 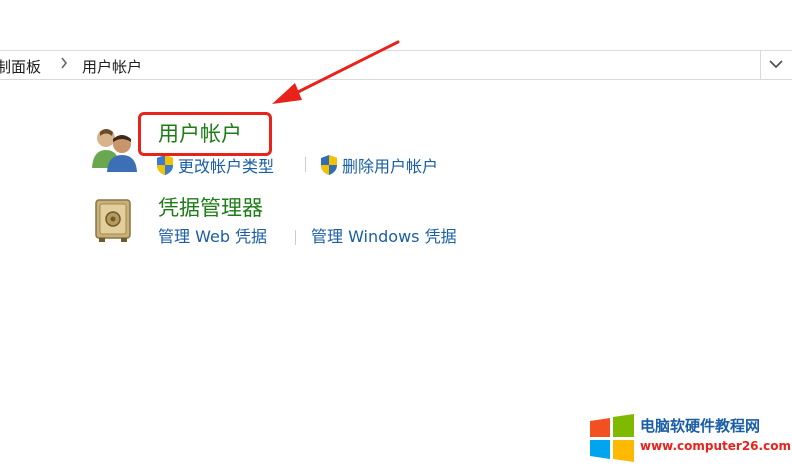 I want to click on windows-logo-icon, so click(x=612, y=438).